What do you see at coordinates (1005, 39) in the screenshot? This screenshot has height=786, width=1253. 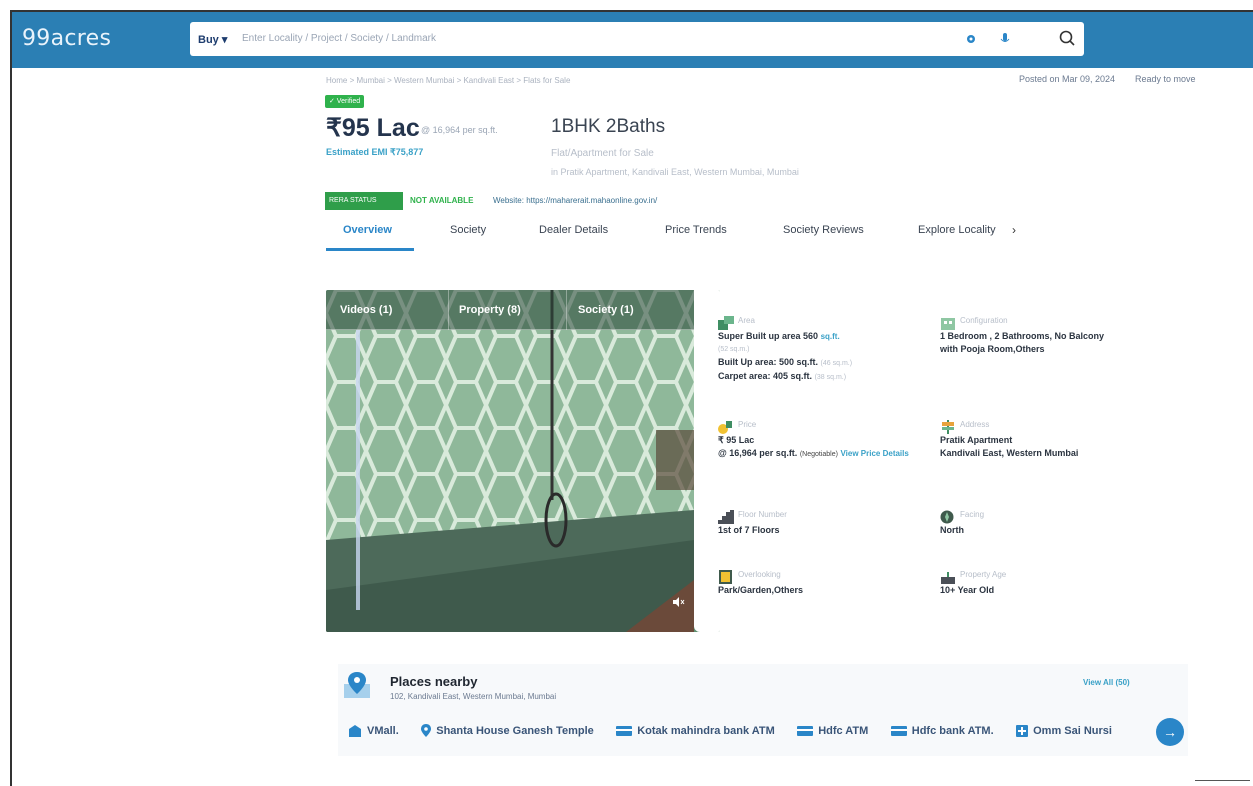 I see `mic-icon` at bounding box center [1005, 39].